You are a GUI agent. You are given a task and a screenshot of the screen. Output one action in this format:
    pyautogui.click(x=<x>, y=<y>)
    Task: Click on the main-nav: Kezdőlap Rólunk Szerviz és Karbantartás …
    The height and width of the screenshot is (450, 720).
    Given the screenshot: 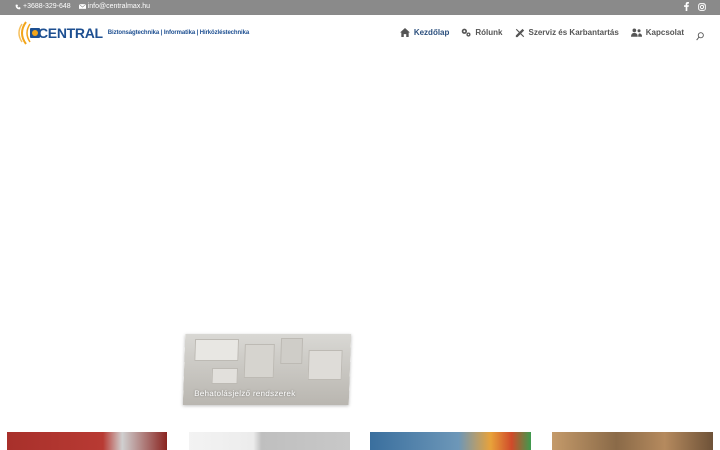 What is the action you would take?
    pyautogui.click(x=541, y=32)
    